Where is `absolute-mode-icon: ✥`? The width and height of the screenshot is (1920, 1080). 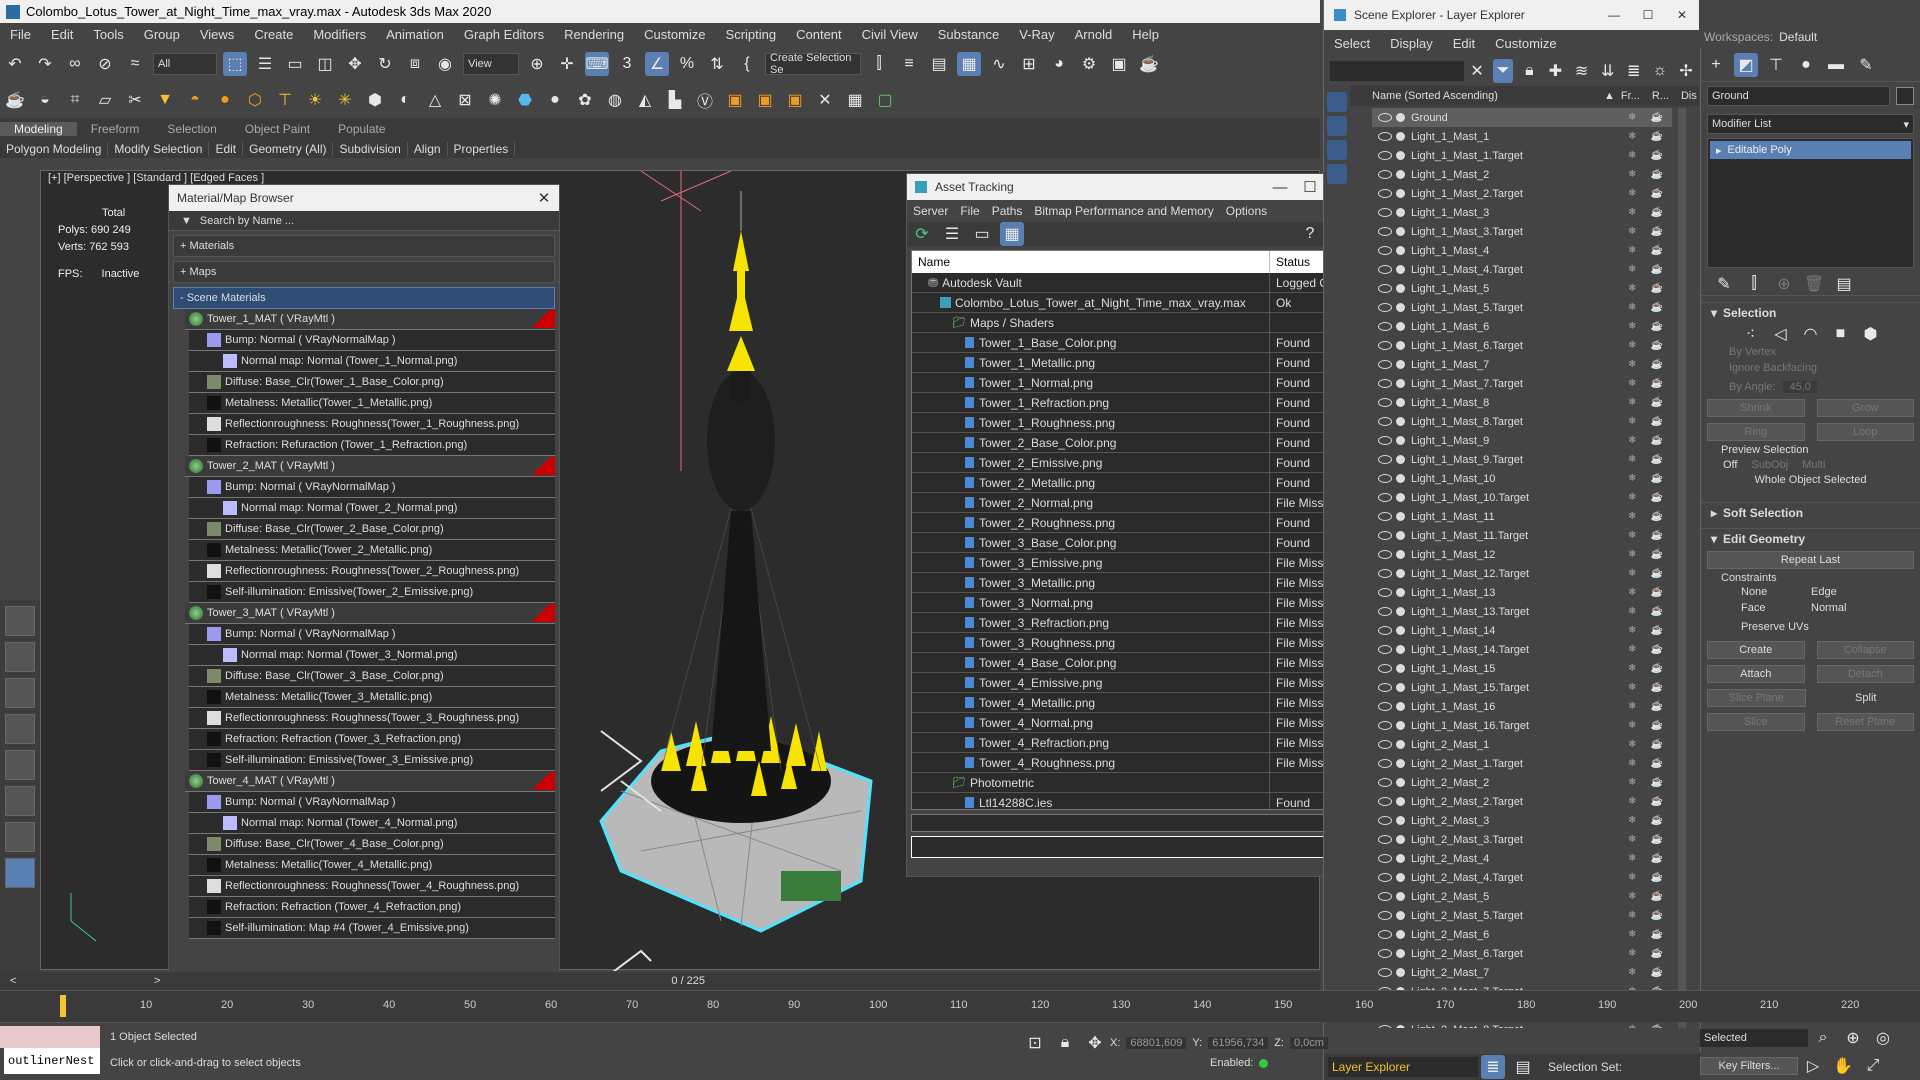
absolute-mode-icon: ✥ is located at coordinates (1095, 1043).